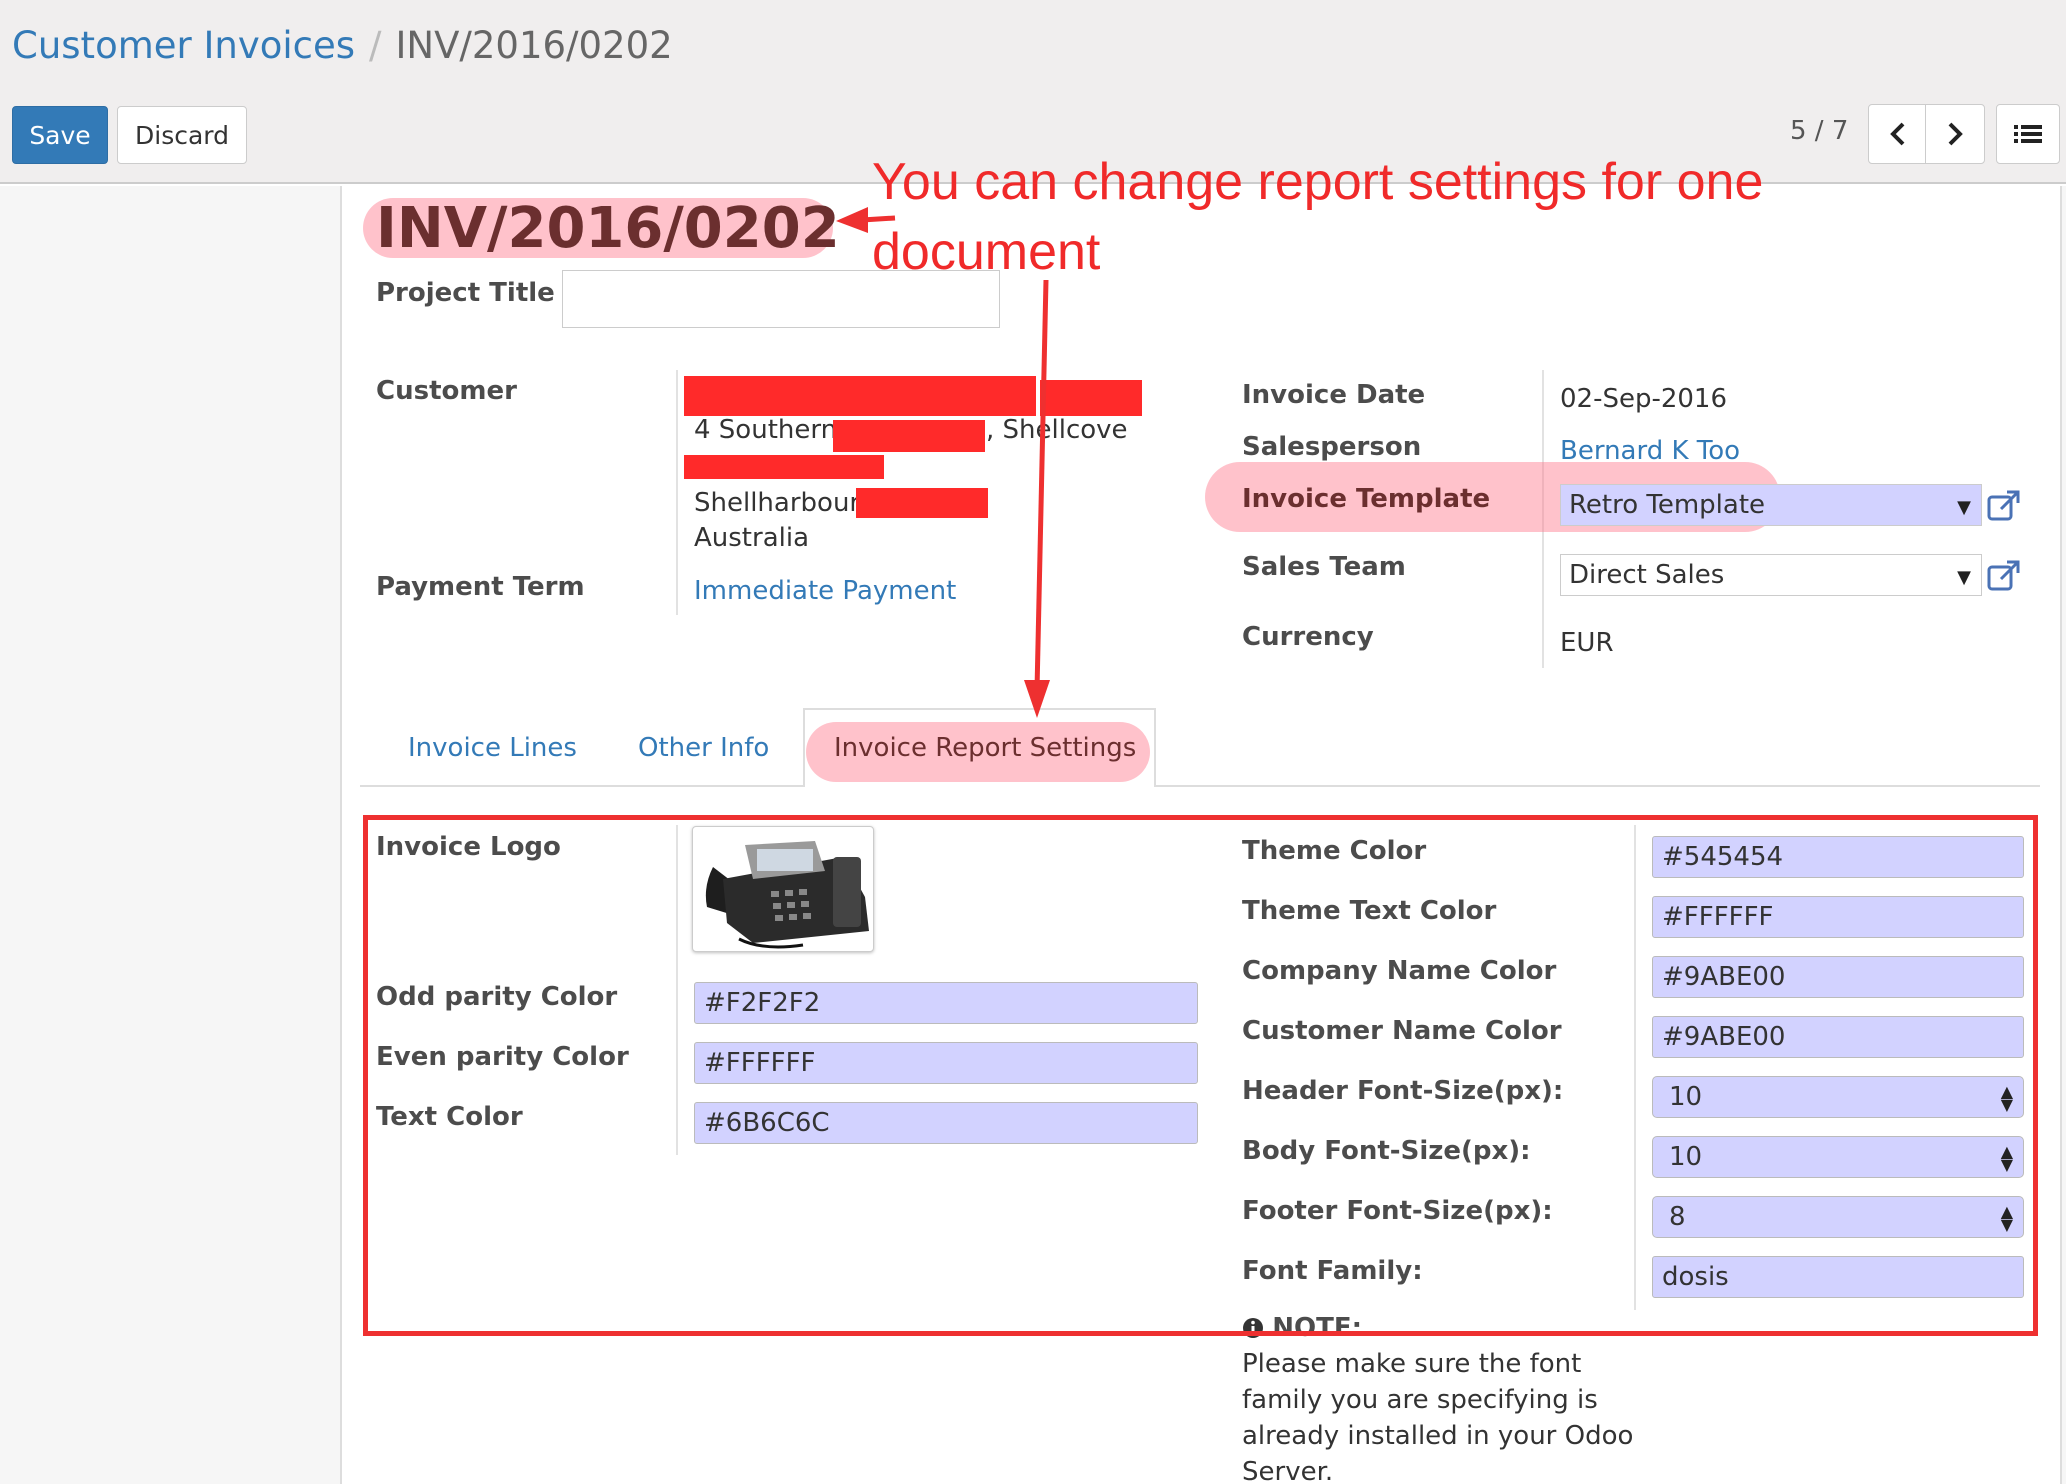  Describe the element at coordinates (825, 591) in the screenshot. I see `payment-term-link: Immediate Payment` at that location.